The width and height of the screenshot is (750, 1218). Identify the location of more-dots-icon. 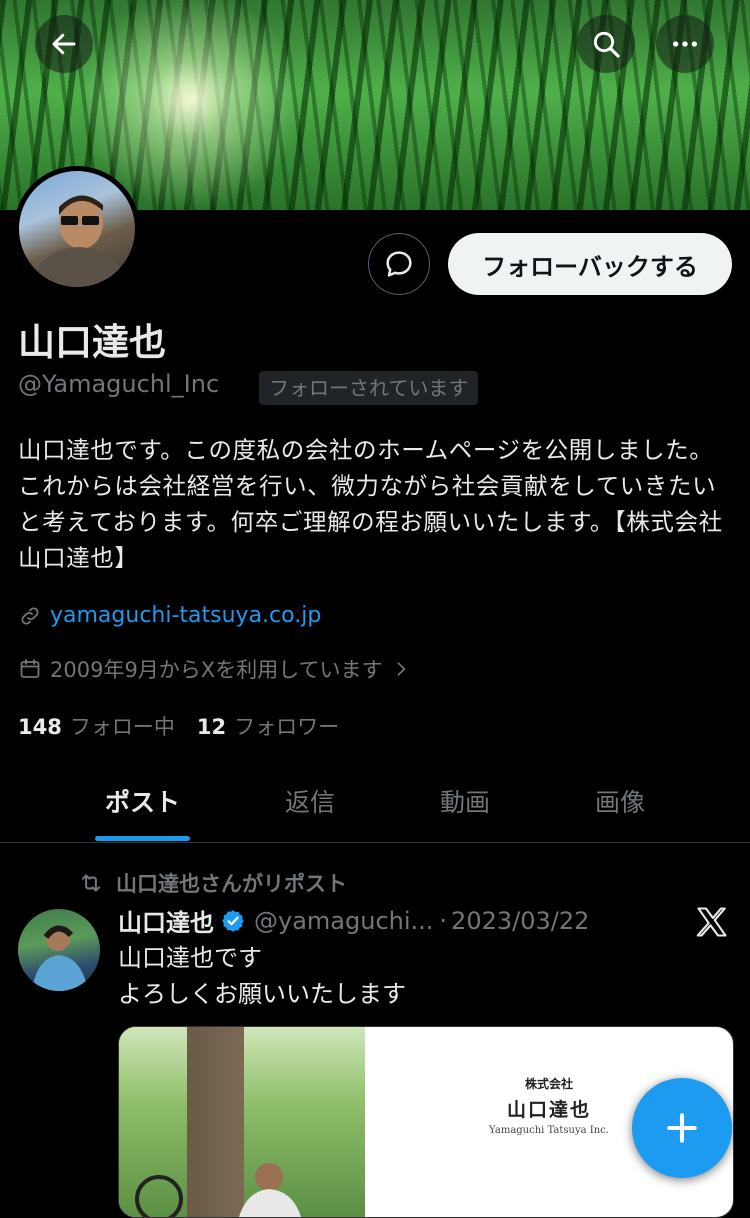
(685, 44).